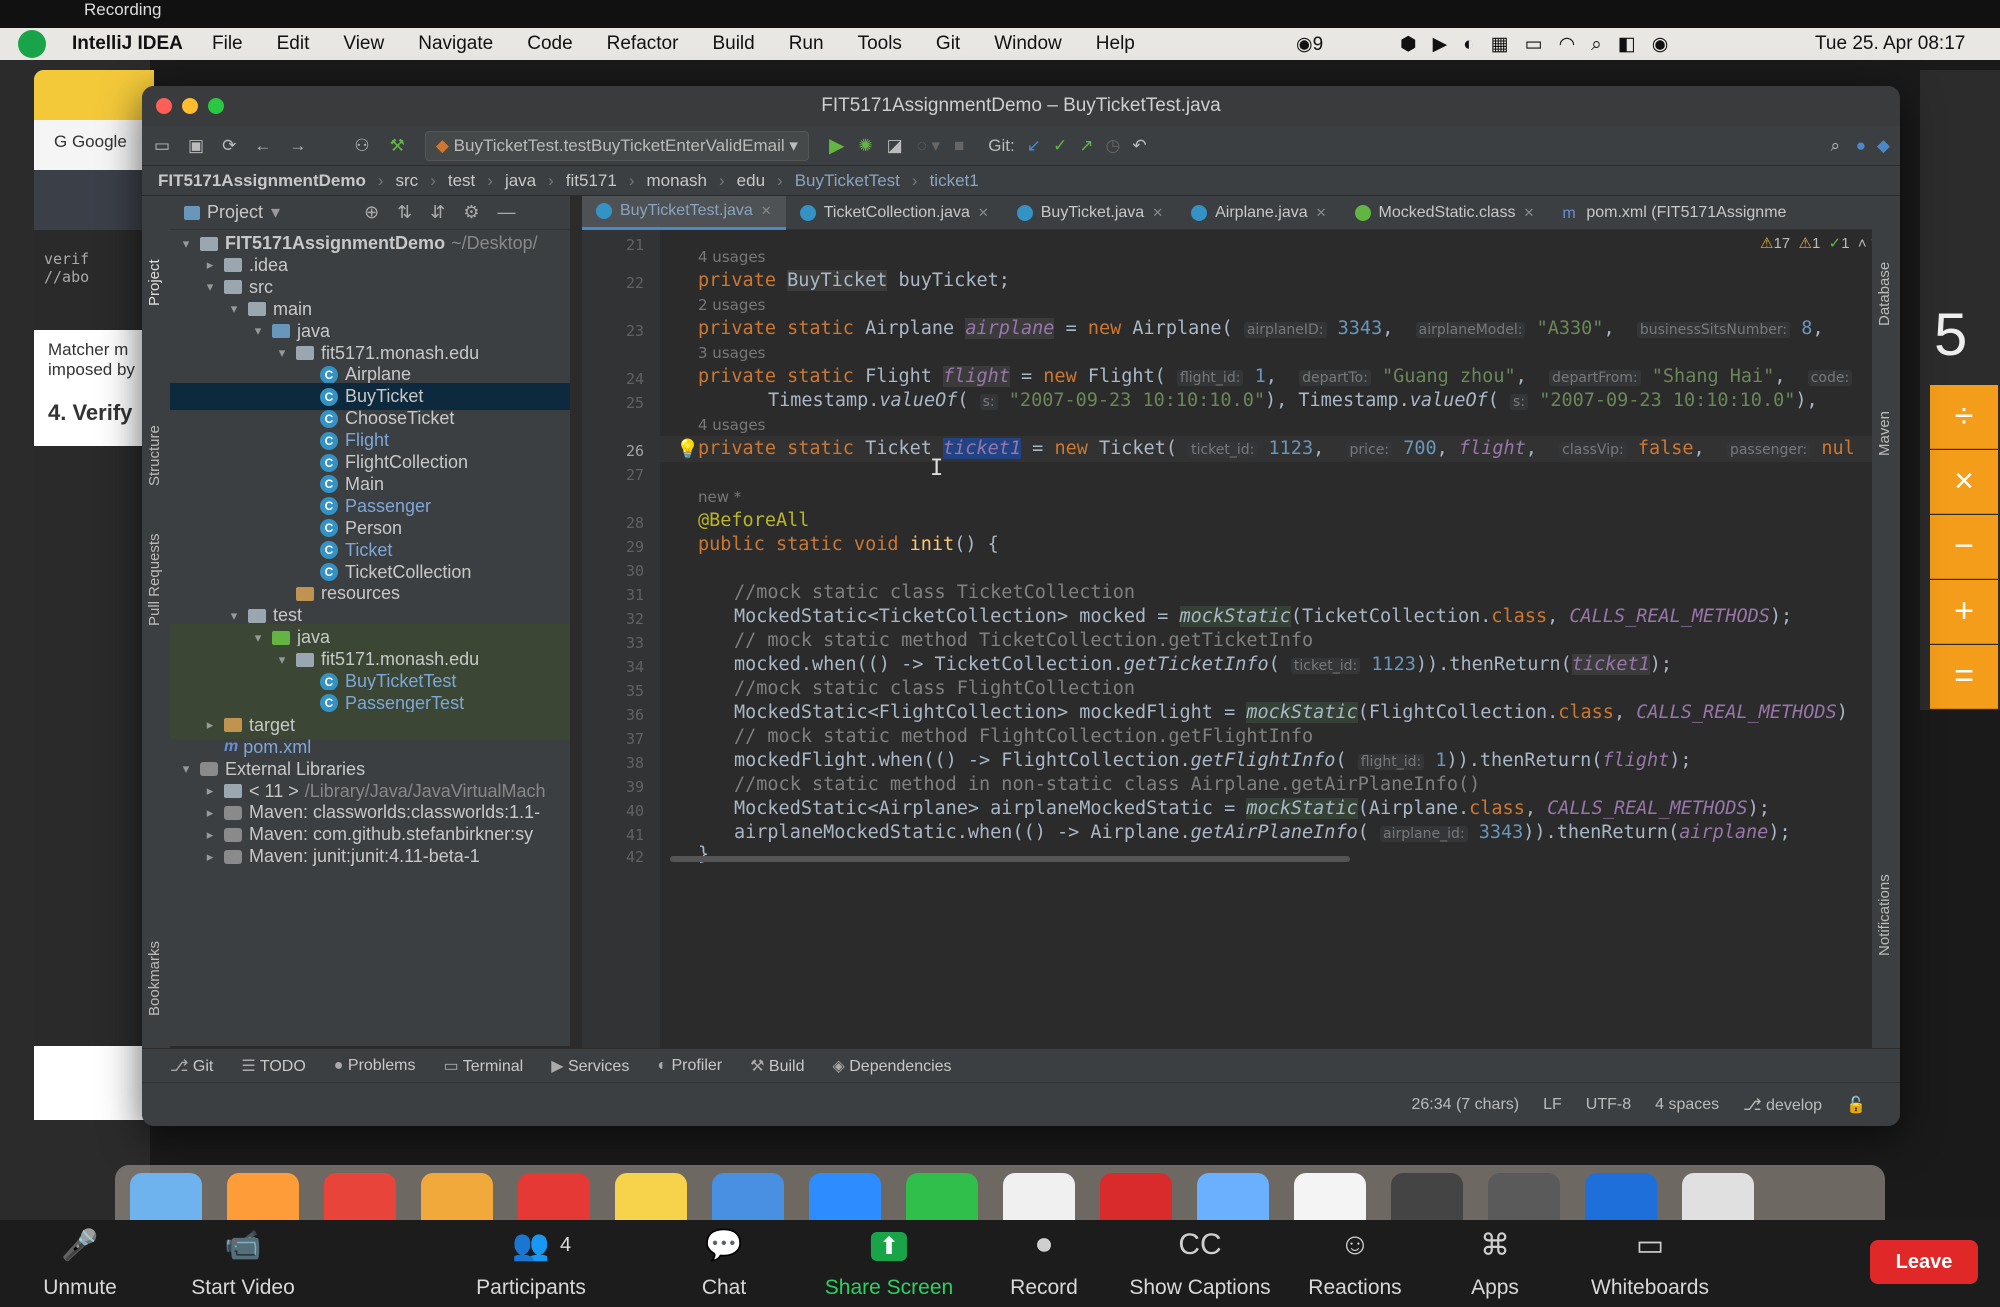 Image resolution: width=2000 pixels, height=1307 pixels. Describe the element at coordinates (1650, 1288) in the screenshot. I see `whiteboards-button: Whiteboards` at that location.